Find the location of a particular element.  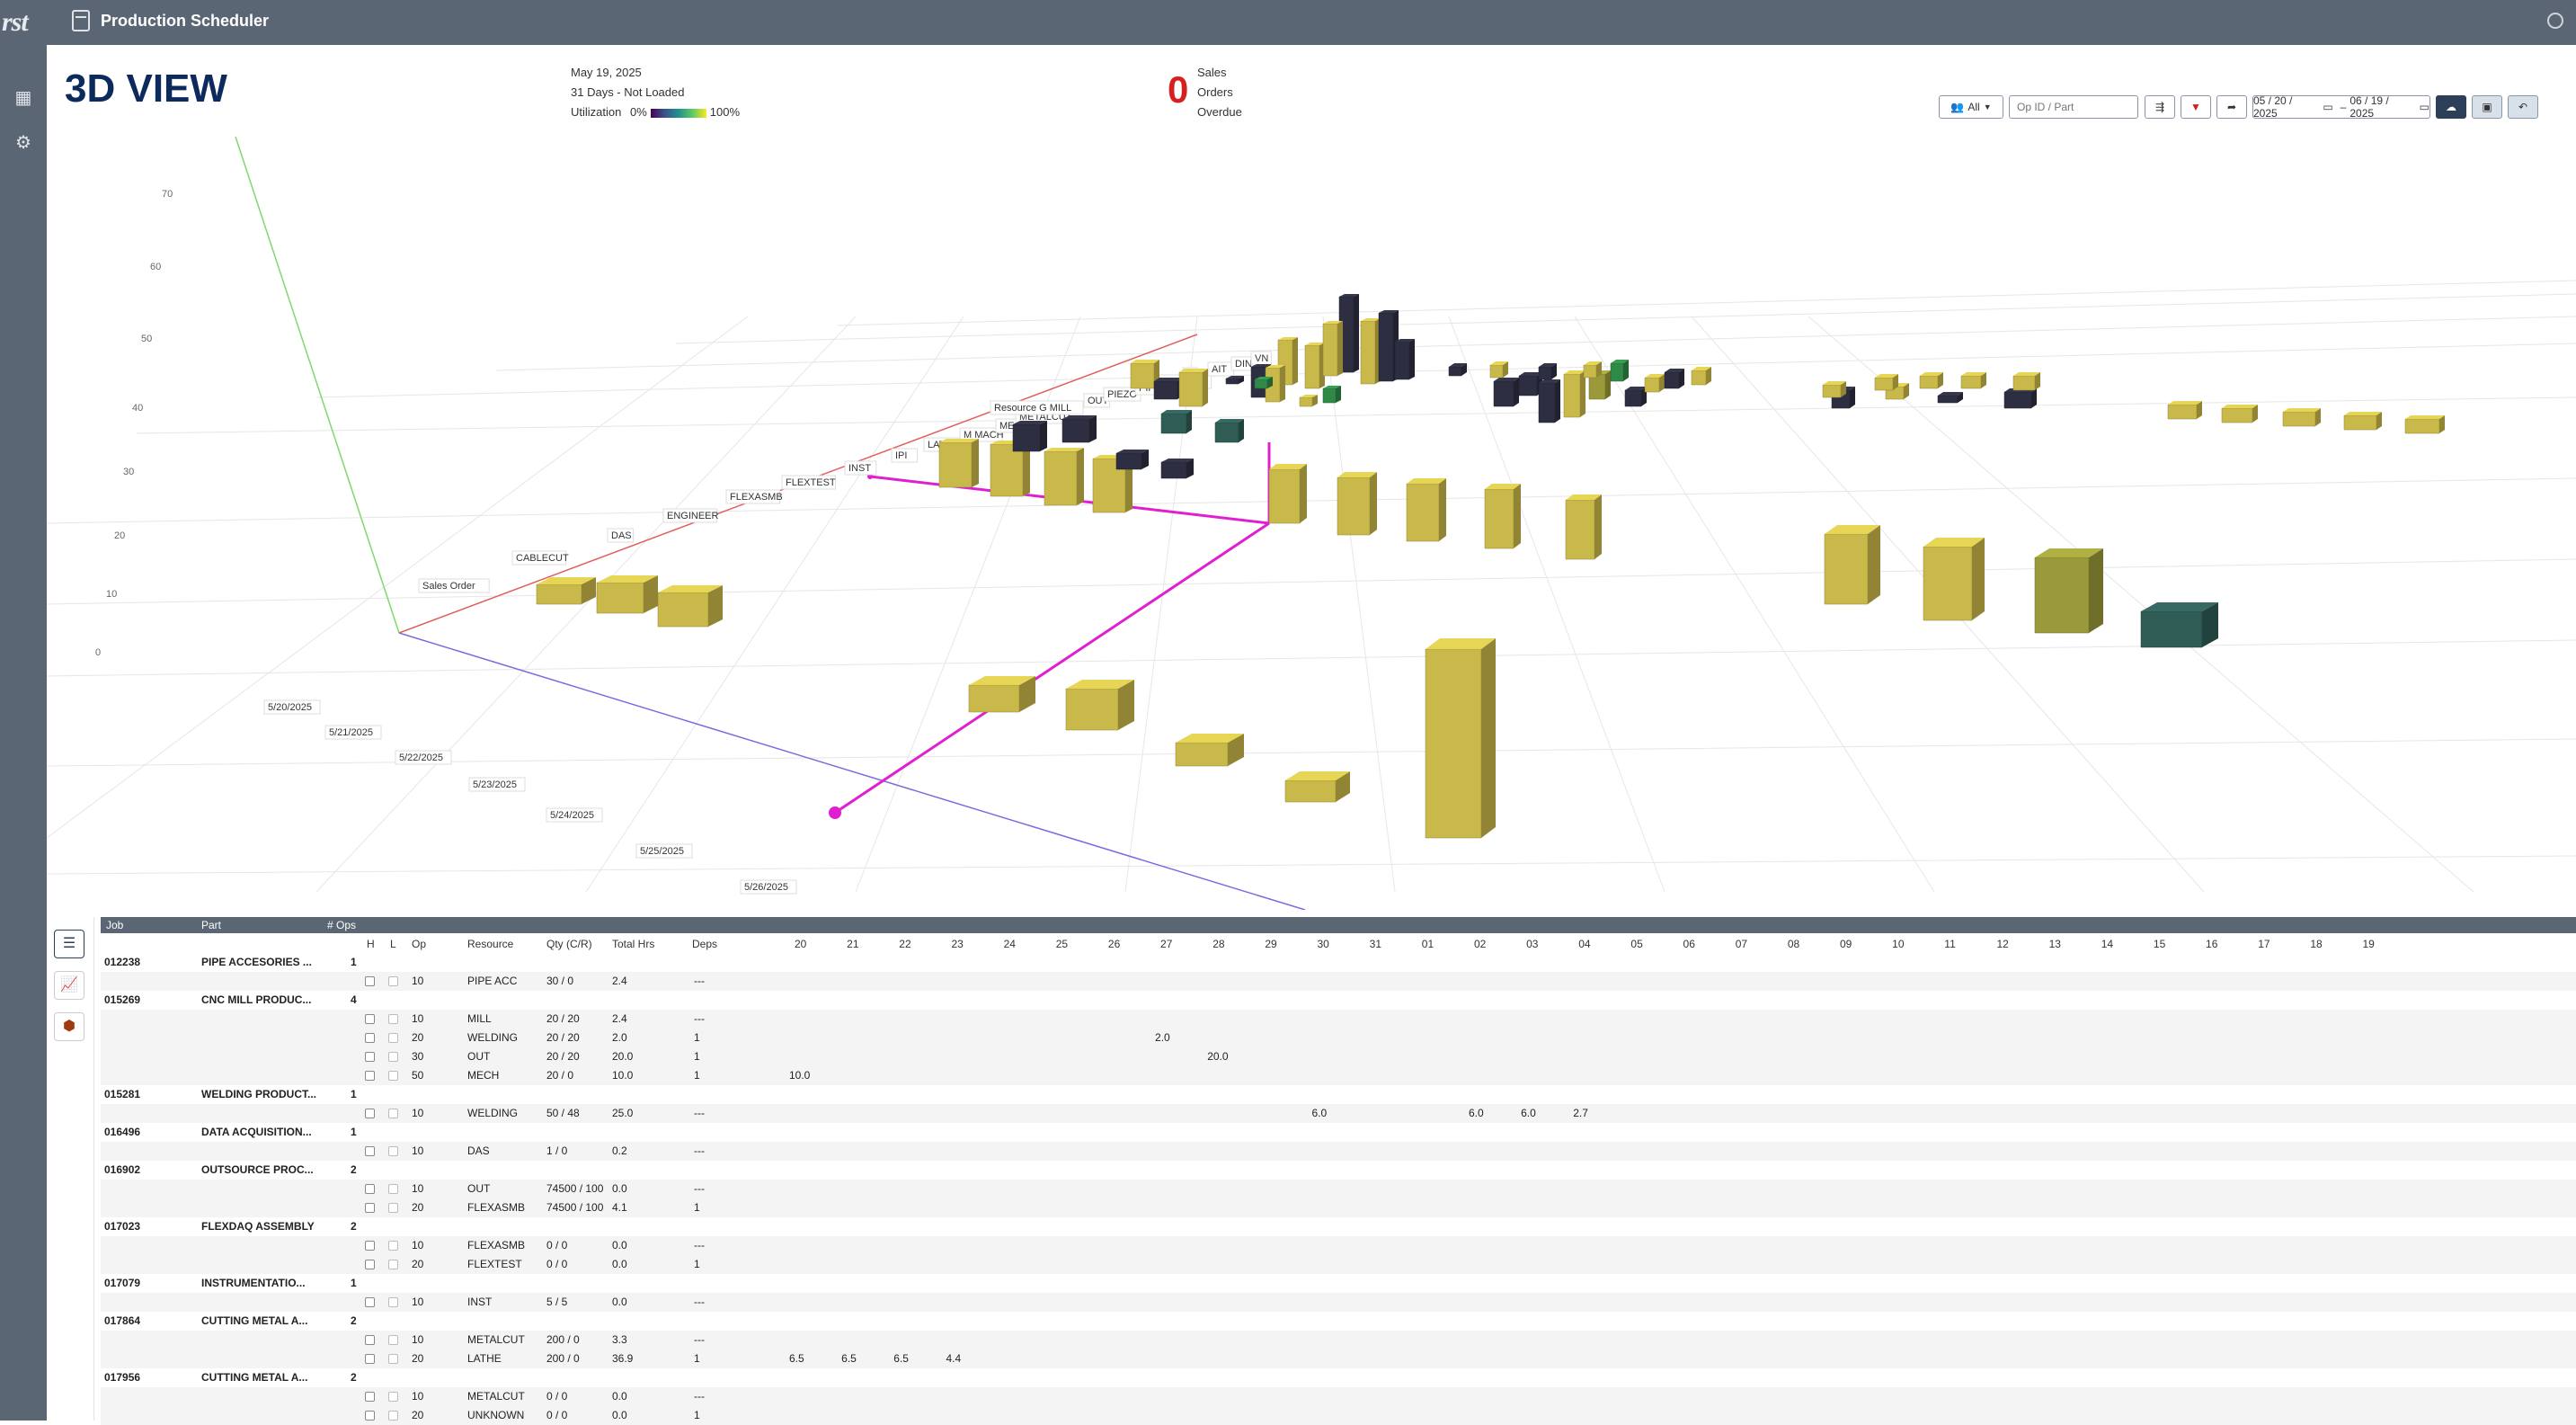

job-row: 012238 PIPE ACCESORIES ... 1 is located at coordinates (1338, 962).